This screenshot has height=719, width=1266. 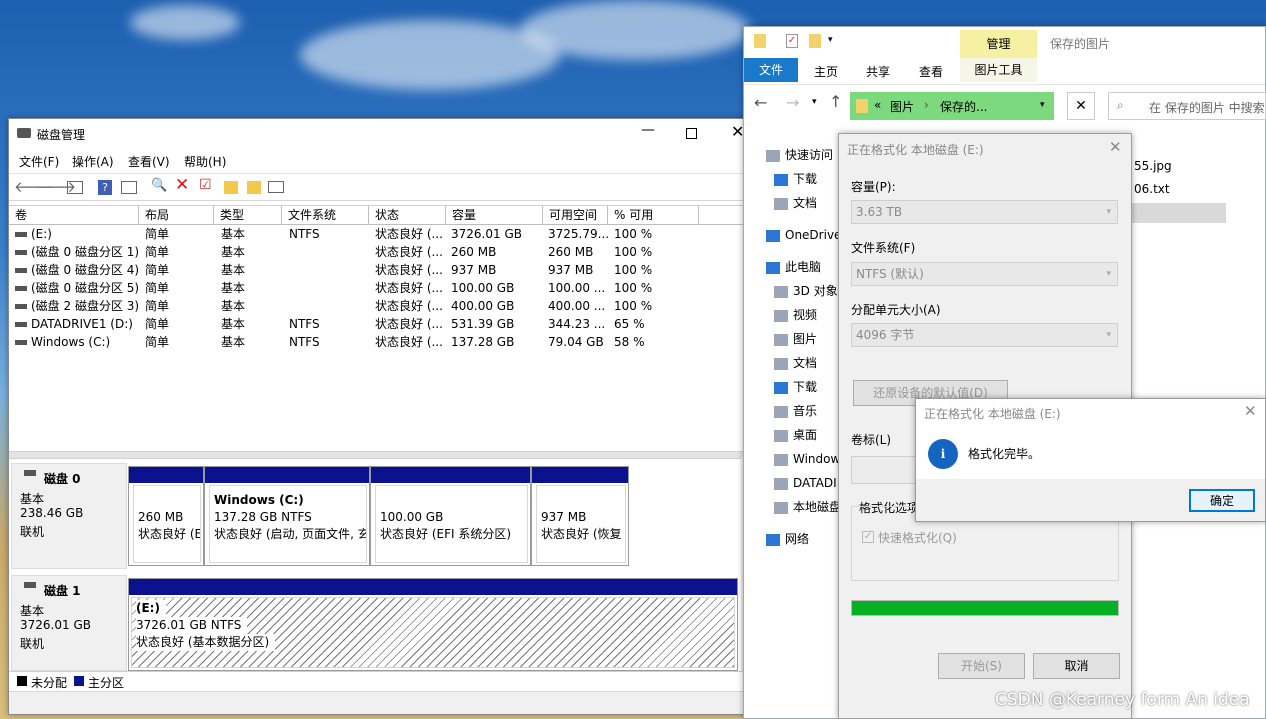 I want to click on chevron-down-icon: ▾, so click(x=830, y=40).